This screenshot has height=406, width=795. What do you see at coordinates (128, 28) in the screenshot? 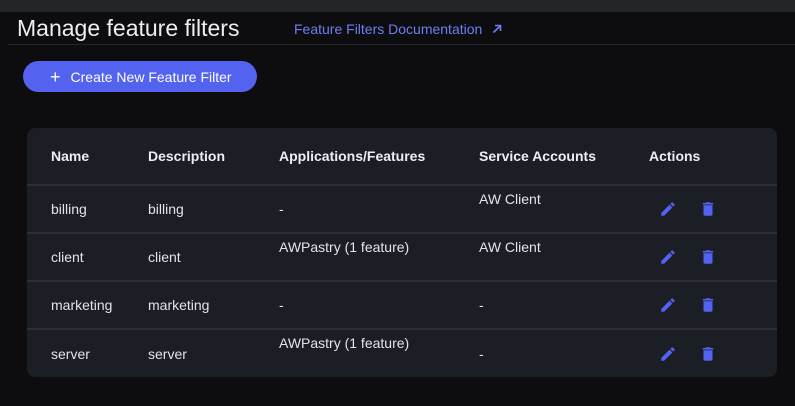
I see `page-title: Manage feature filters` at bounding box center [128, 28].